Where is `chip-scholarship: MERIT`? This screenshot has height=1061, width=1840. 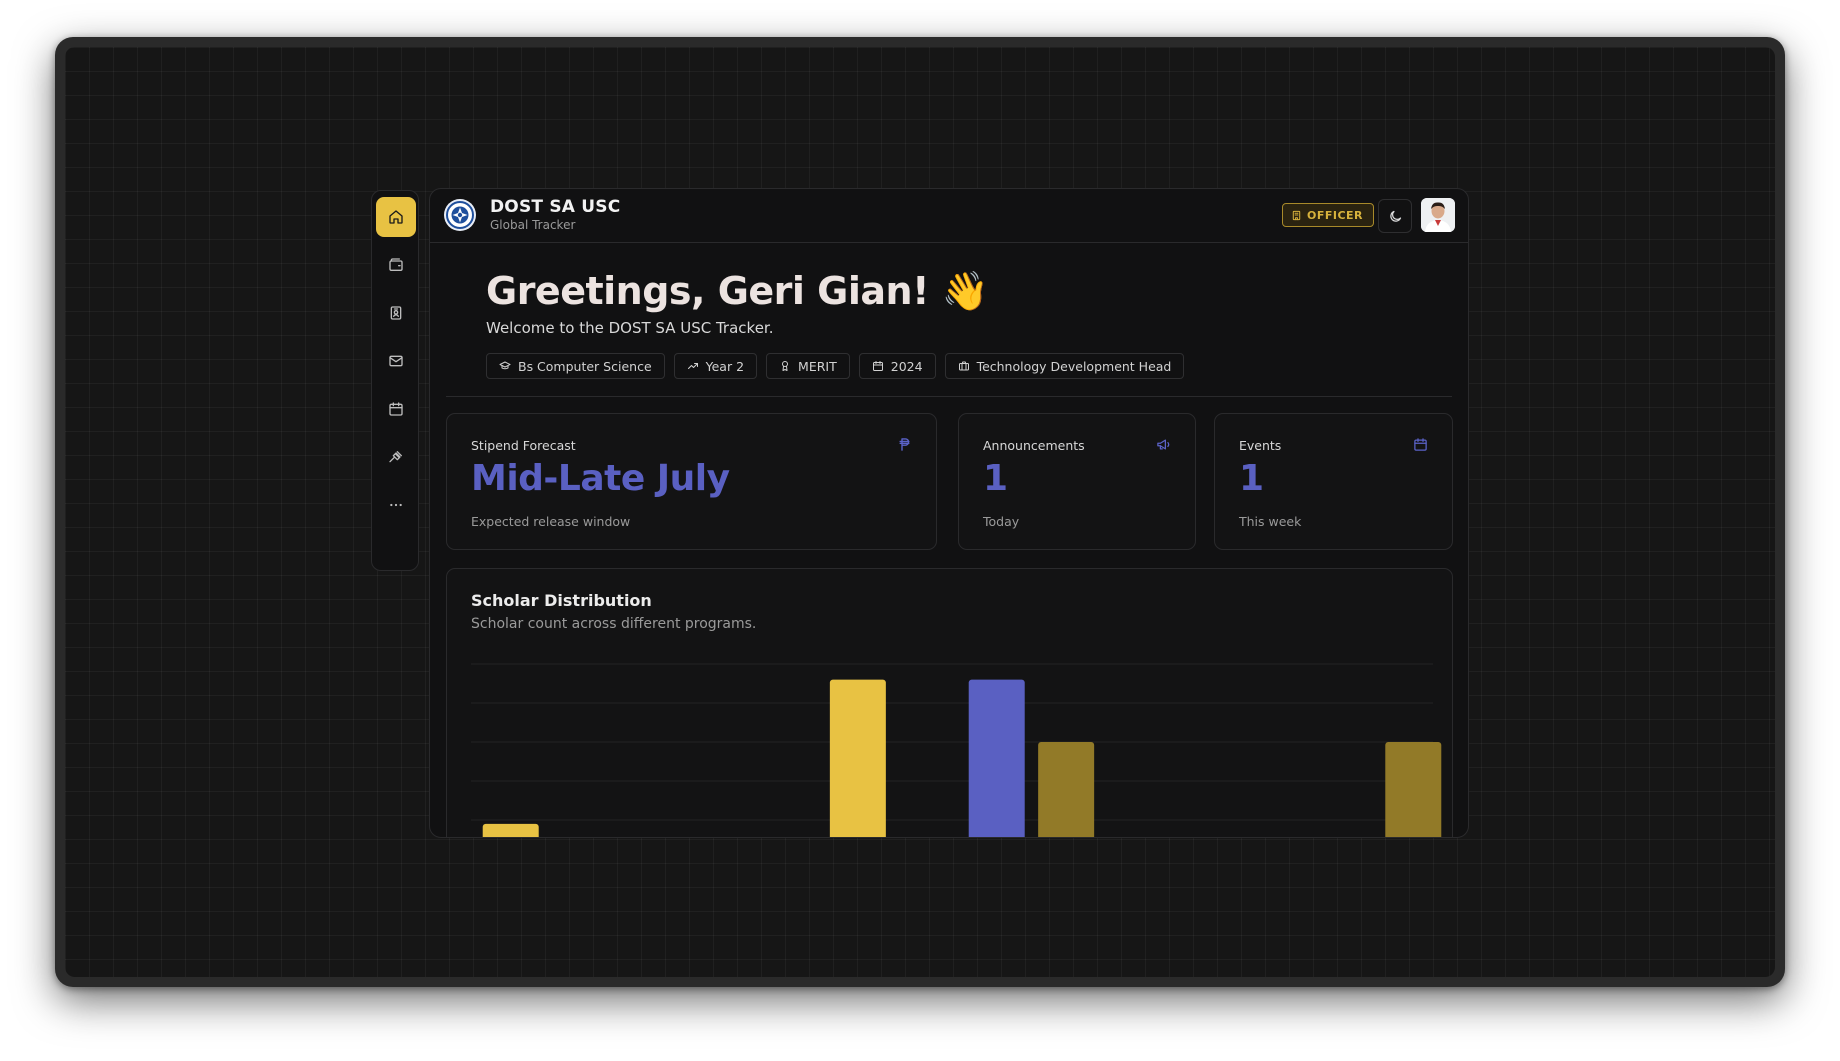 chip-scholarship: MERIT is located at coordinates (808, 366).